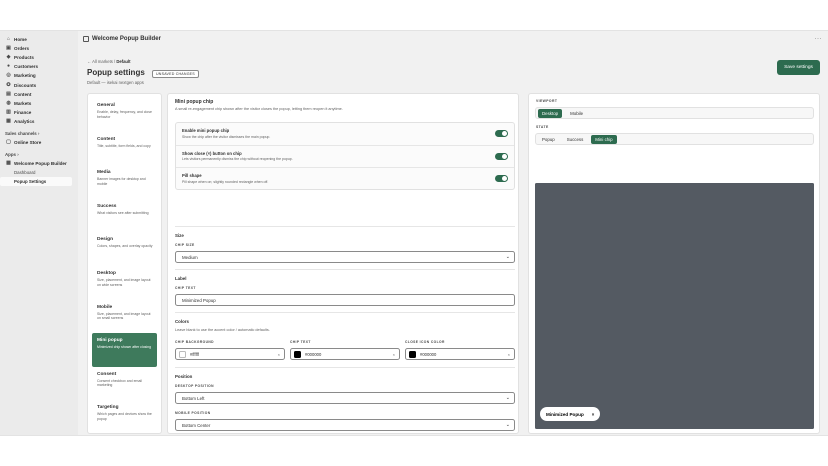 Image resolution: width=828 pixels, height=466 pixels. I want to click on label-section-title: Label, so click(181, 278).